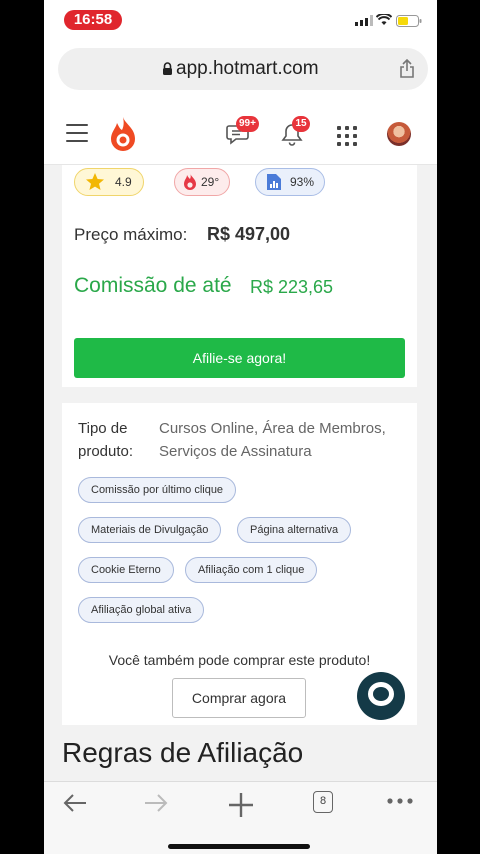 This screenshot has height=854, width=480. I want to click on notifications-badge: 15, so click(301, 124).